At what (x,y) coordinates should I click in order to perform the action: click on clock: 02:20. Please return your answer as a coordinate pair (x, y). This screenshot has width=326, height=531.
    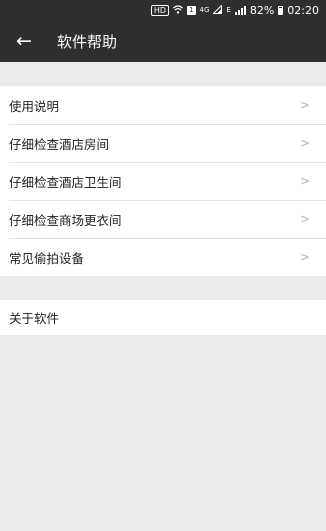
    Looking at the image, I should click on (303, 10).